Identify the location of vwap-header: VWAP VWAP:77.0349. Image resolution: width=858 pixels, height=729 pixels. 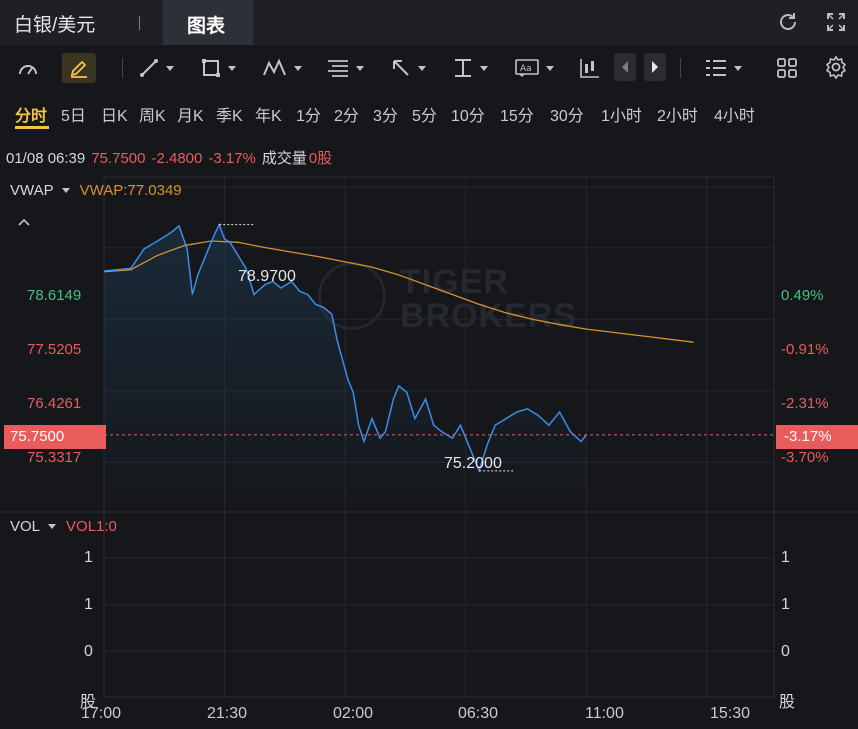
(96, 190).